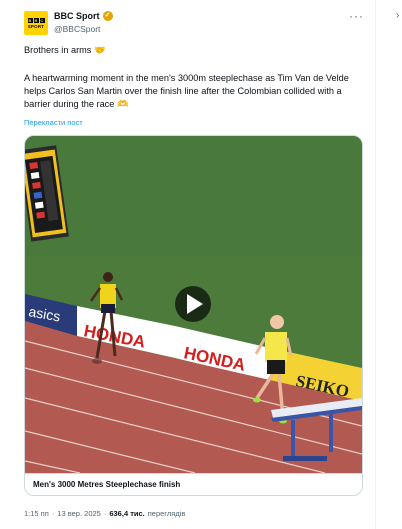 The image size is (402, 529). I want to click on logo-letter-b1: B, so click(30, 20).